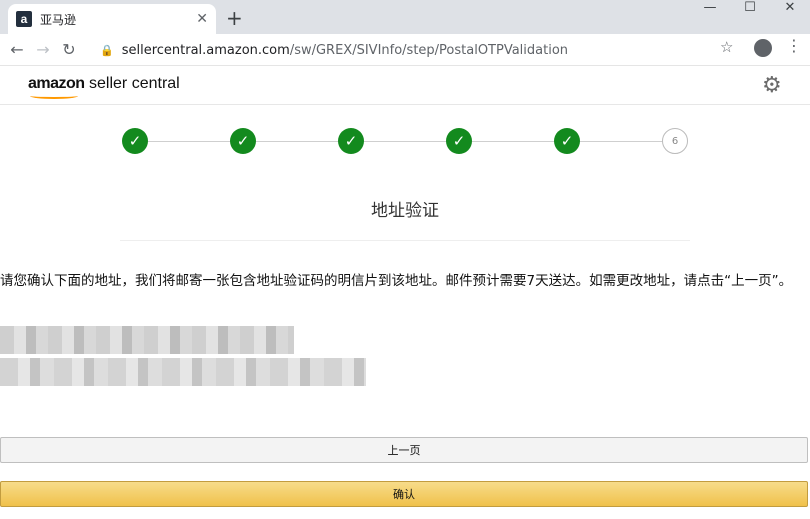 Image resolution: width=810 pixels, height=519 pixels. What do you see at coordinates (404, 494) in the screenshot?
I see `confirm-button: 确认` at bounding box center [404, 494].